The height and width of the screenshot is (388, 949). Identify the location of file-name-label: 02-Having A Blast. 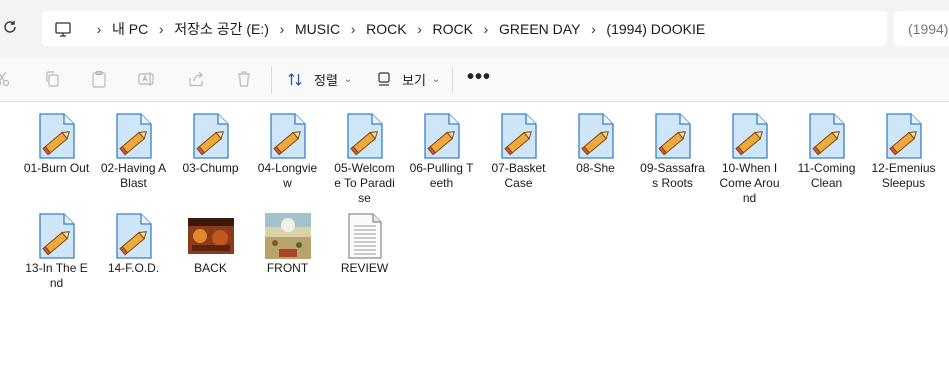
(133, 175).